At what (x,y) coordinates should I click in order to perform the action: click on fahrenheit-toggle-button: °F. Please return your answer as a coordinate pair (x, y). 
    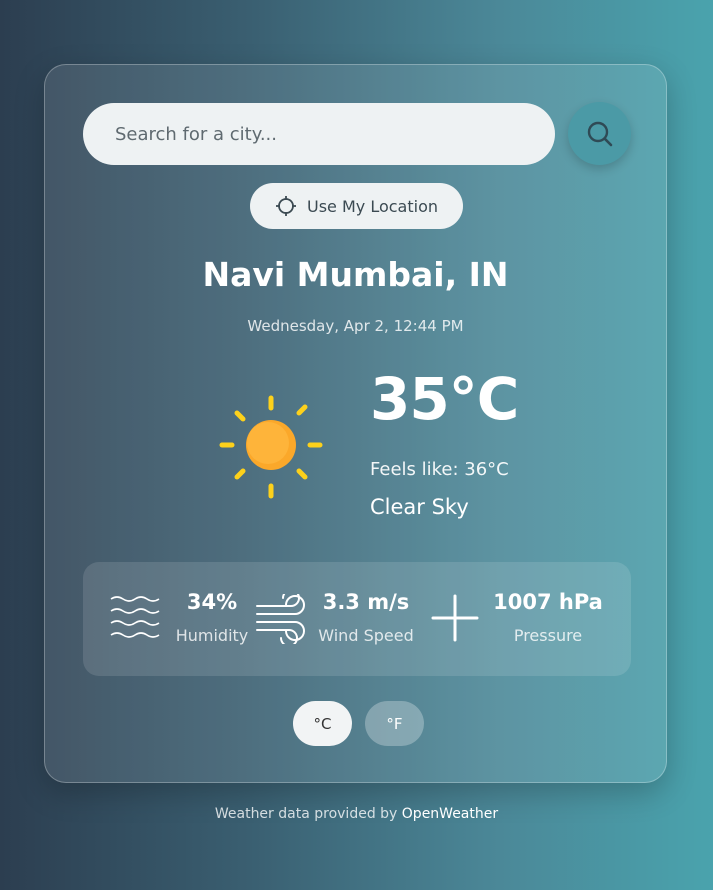
    Looking at the image, I should click on (394, 723).